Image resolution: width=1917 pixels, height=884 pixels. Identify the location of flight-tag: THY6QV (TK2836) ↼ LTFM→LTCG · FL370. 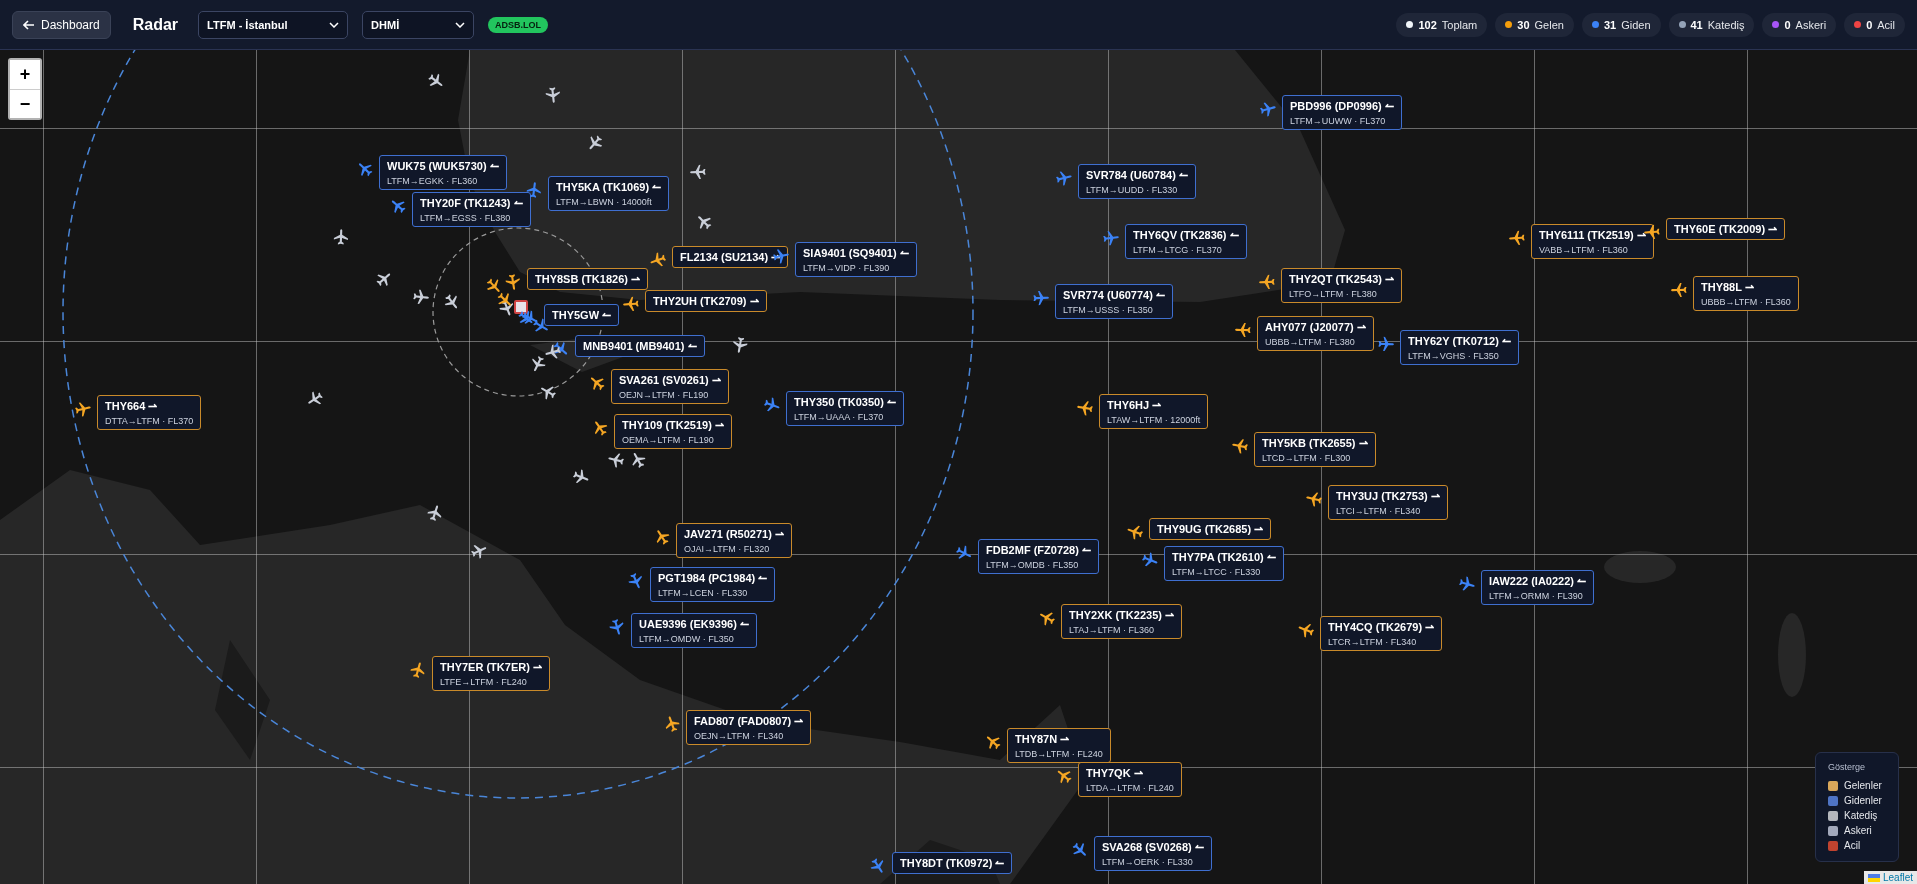
(1186, 241).